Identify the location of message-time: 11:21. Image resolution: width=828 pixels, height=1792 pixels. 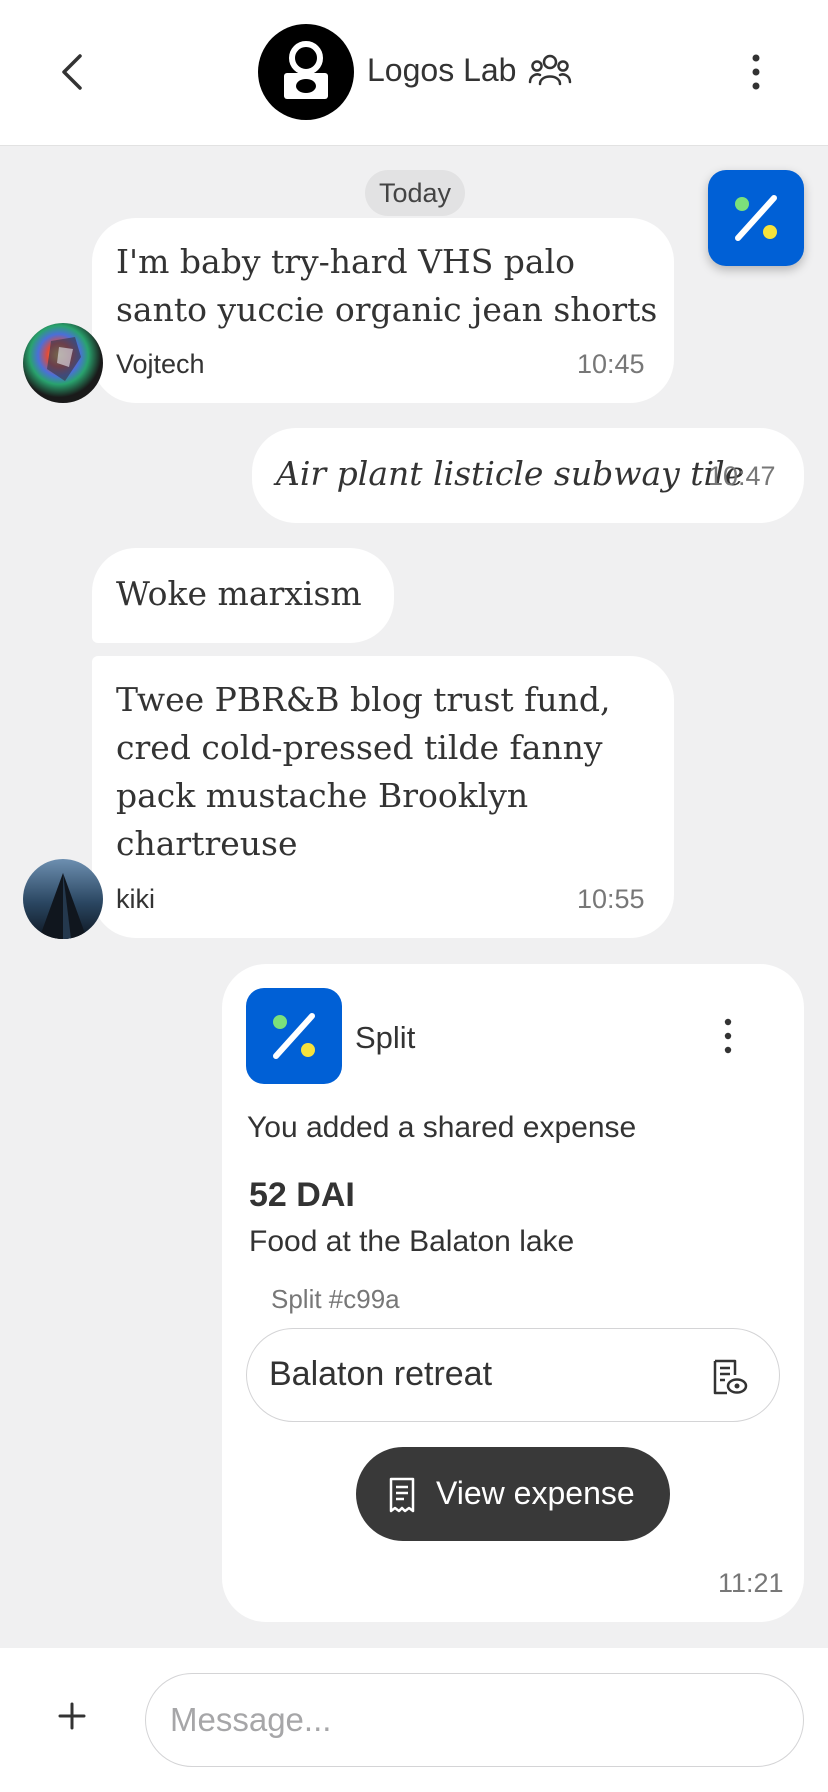
(751, 1583).